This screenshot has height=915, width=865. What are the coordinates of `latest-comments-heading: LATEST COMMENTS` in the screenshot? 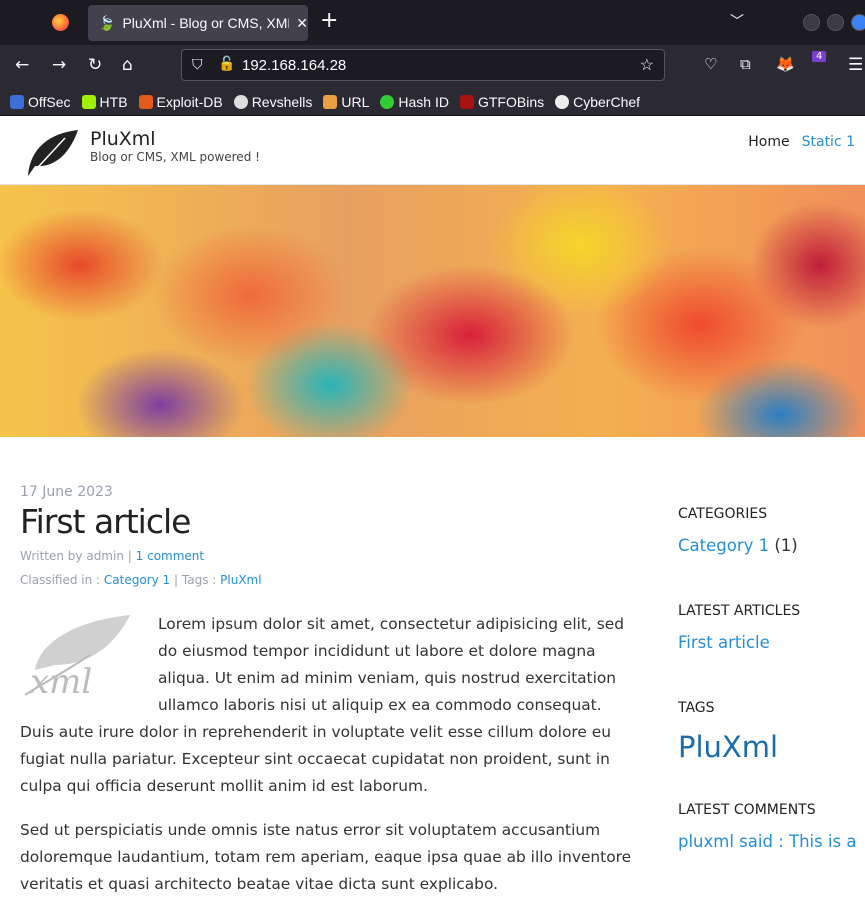 It's located at (747, 810).